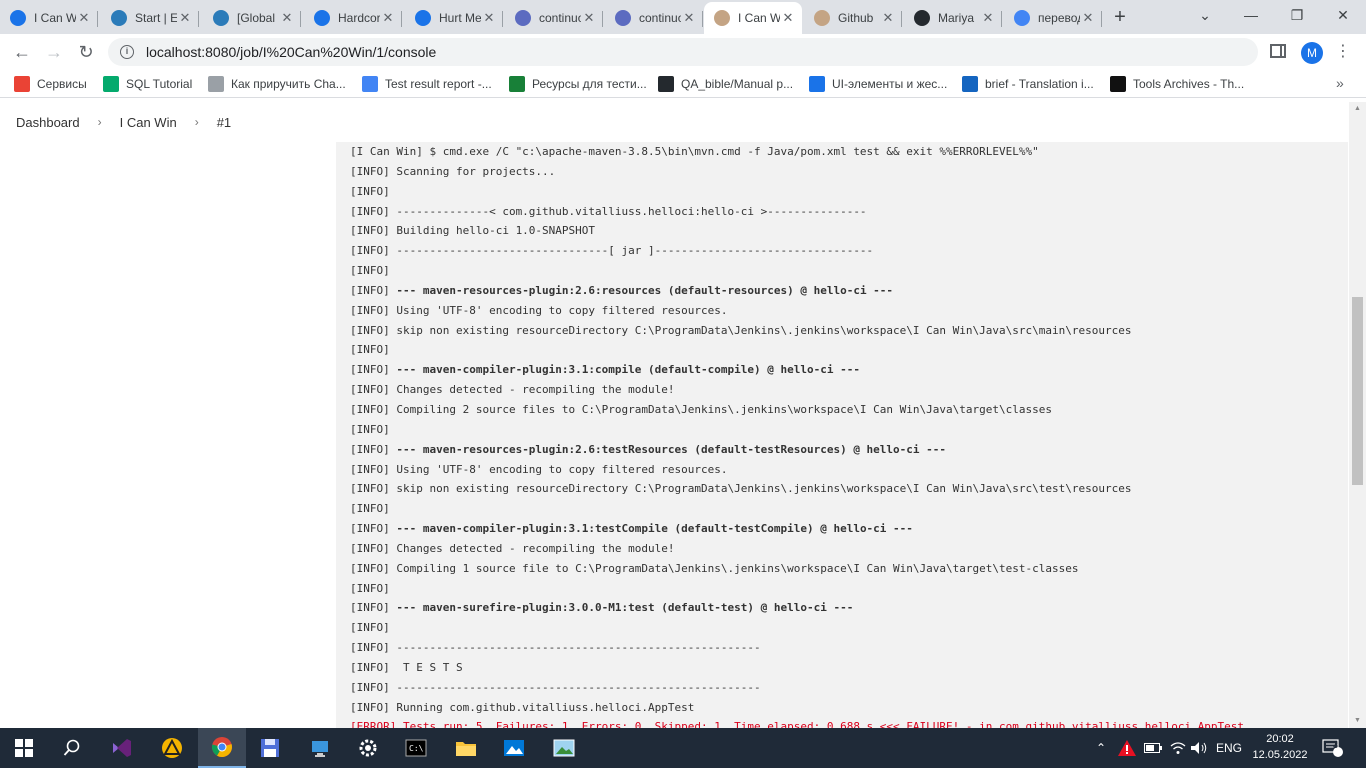 This screenshot has height=768, width=1366. What do you see at coordinates (270, 748) in the screenshot?
I see `save-disk-icon` at bounding box center [270, 748].